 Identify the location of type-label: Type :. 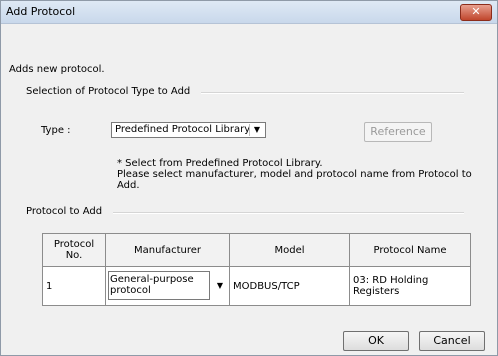
(56, 130).